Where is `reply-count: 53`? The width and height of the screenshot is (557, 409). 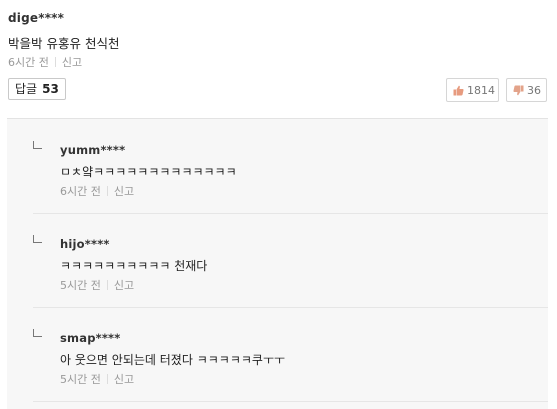 reply-count: 53 is located at coordinates (50, 89).